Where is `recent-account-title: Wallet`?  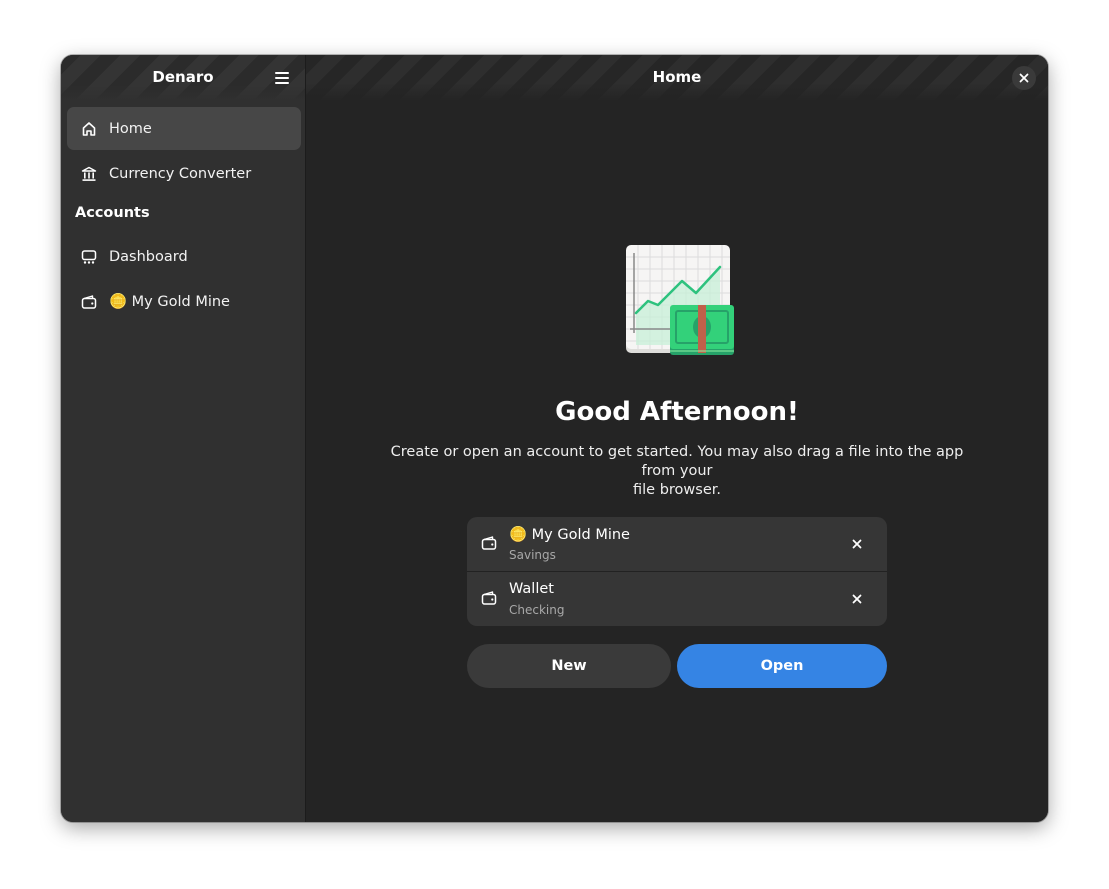 recent-account-title: Wallet is located at coordinates (531, 589).